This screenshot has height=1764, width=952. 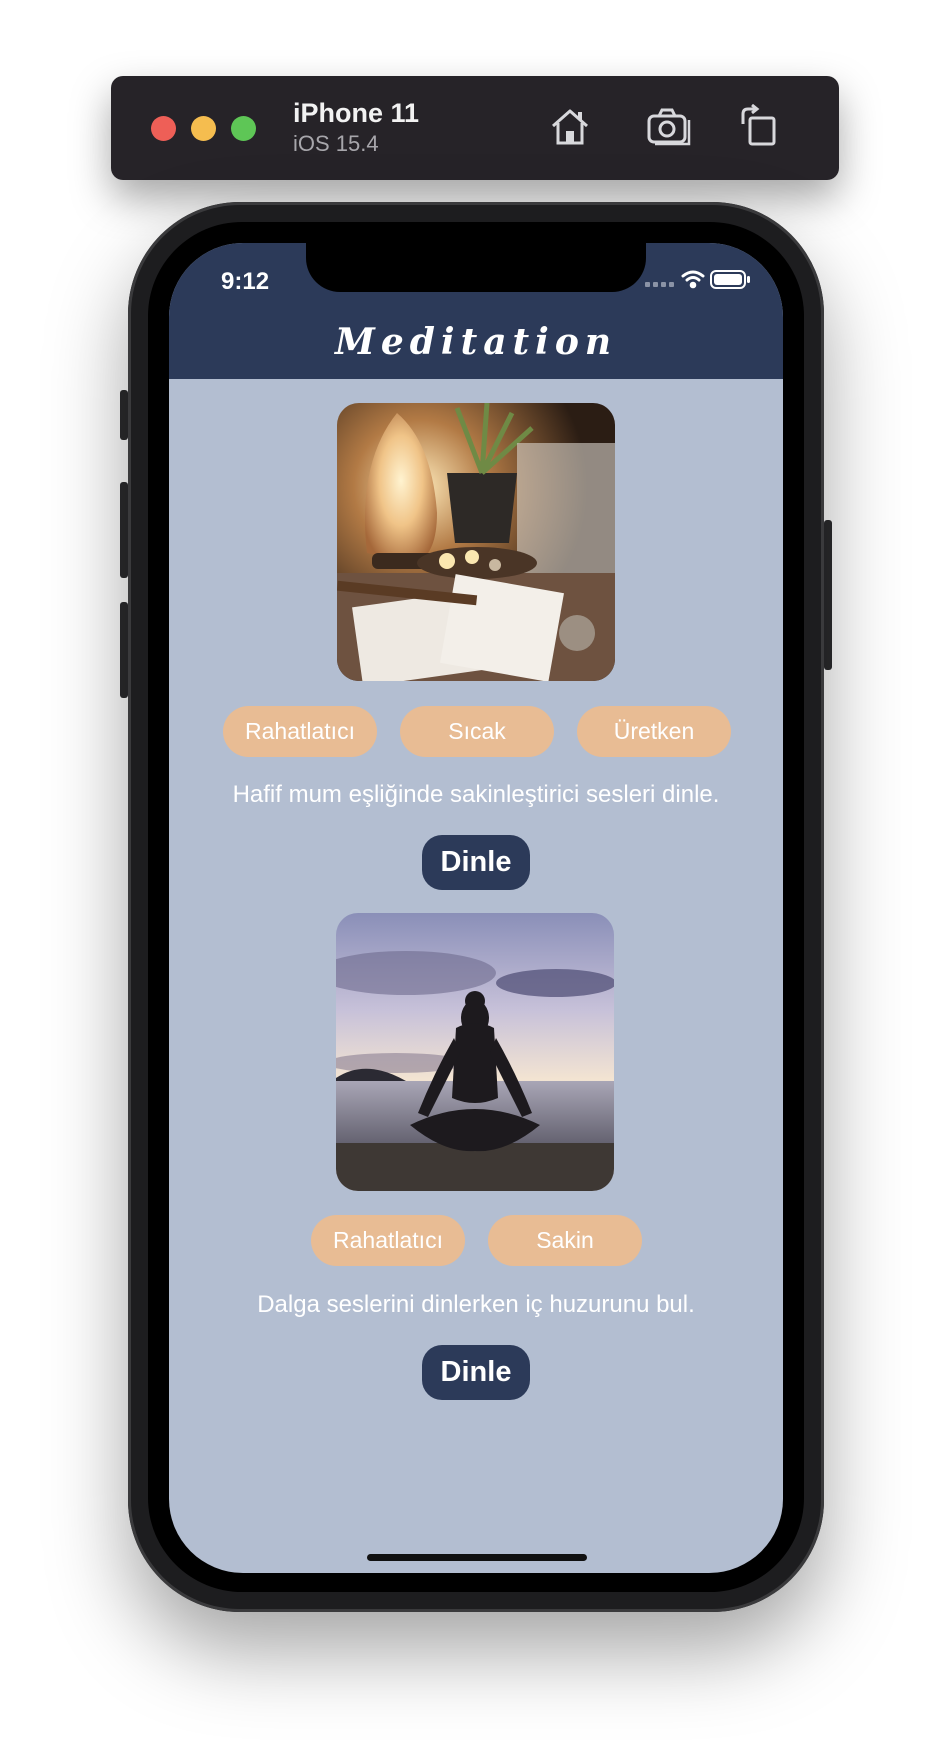 What do you see at coordinates (758, 126) in the screenshot?
I see `rotate-icon` at bounding box center [758, 126].